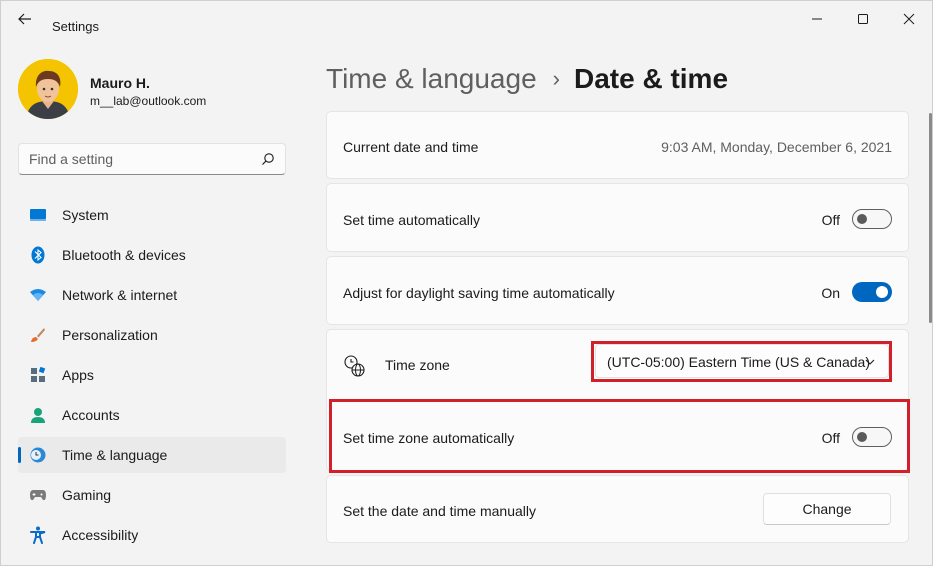  What do you see at coordinates (38, 215) in the screenshot?
I see `system-icon` at bounding box center [38, 215].